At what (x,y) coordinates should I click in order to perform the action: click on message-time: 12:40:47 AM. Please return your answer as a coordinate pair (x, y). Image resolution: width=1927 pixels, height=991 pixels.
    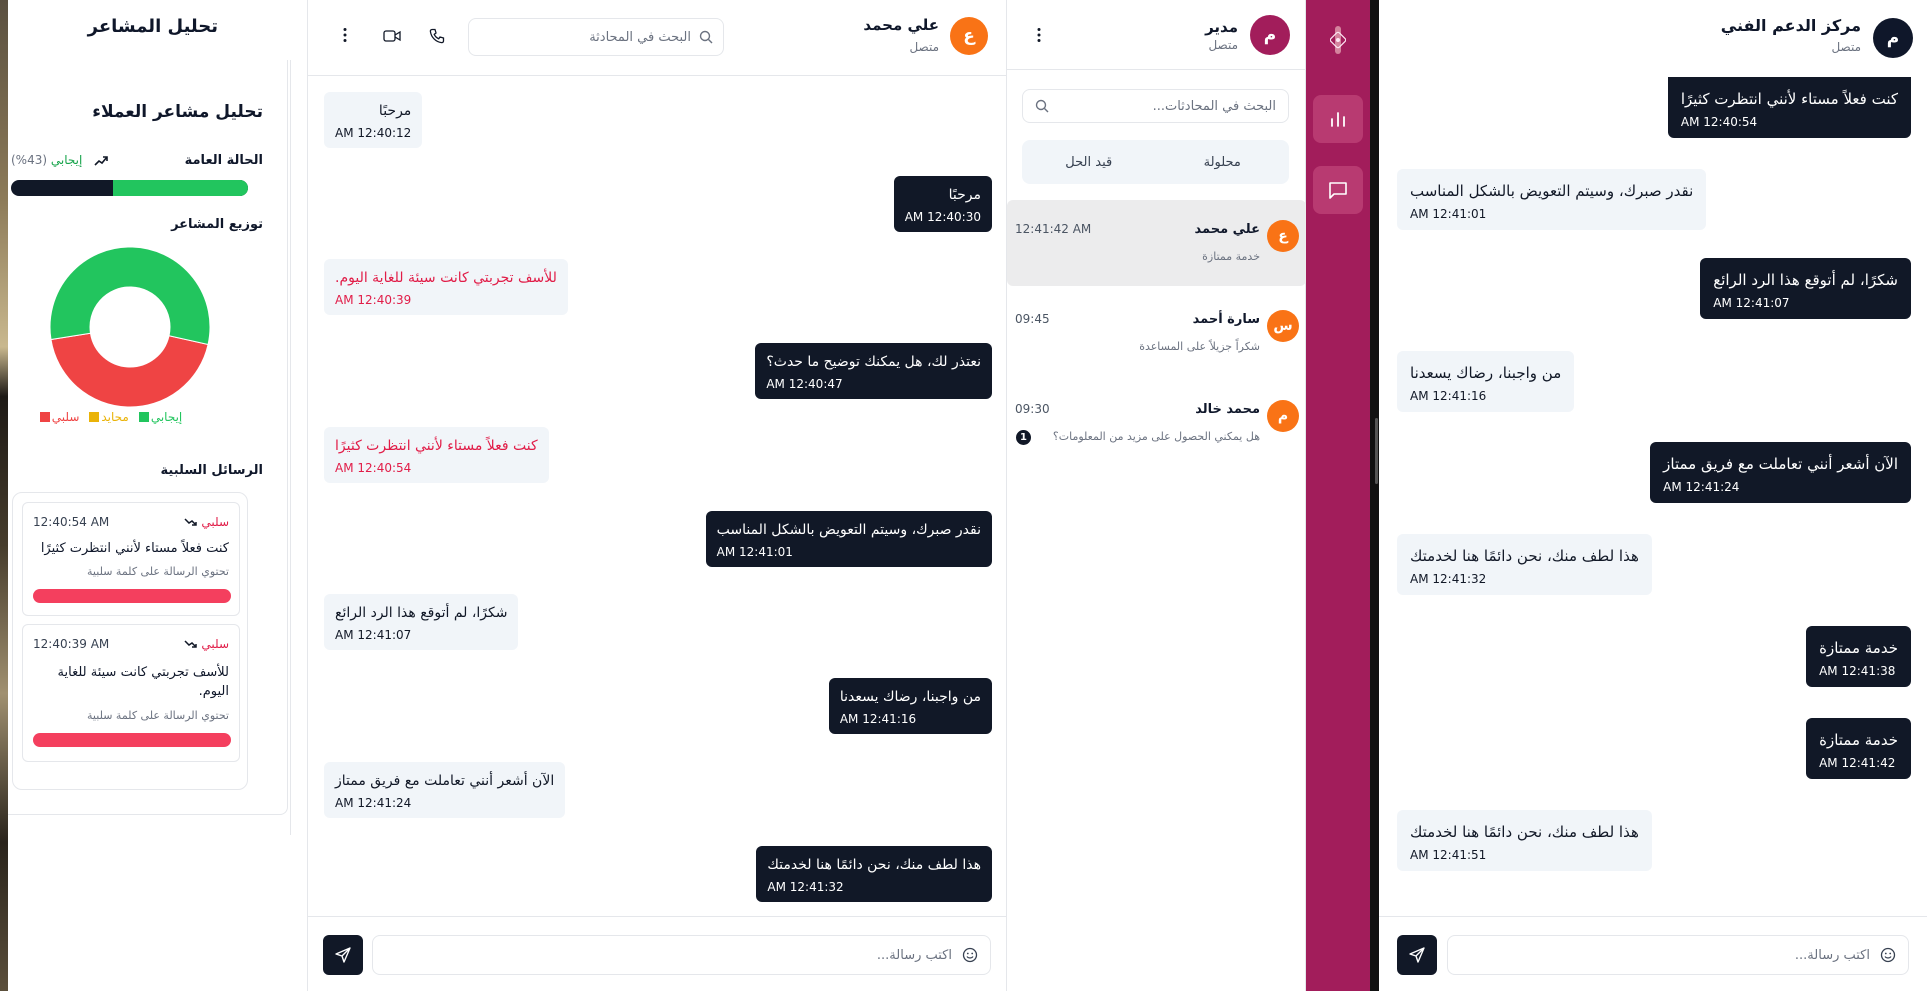
    Looking at the image, I should click on (804, 384).